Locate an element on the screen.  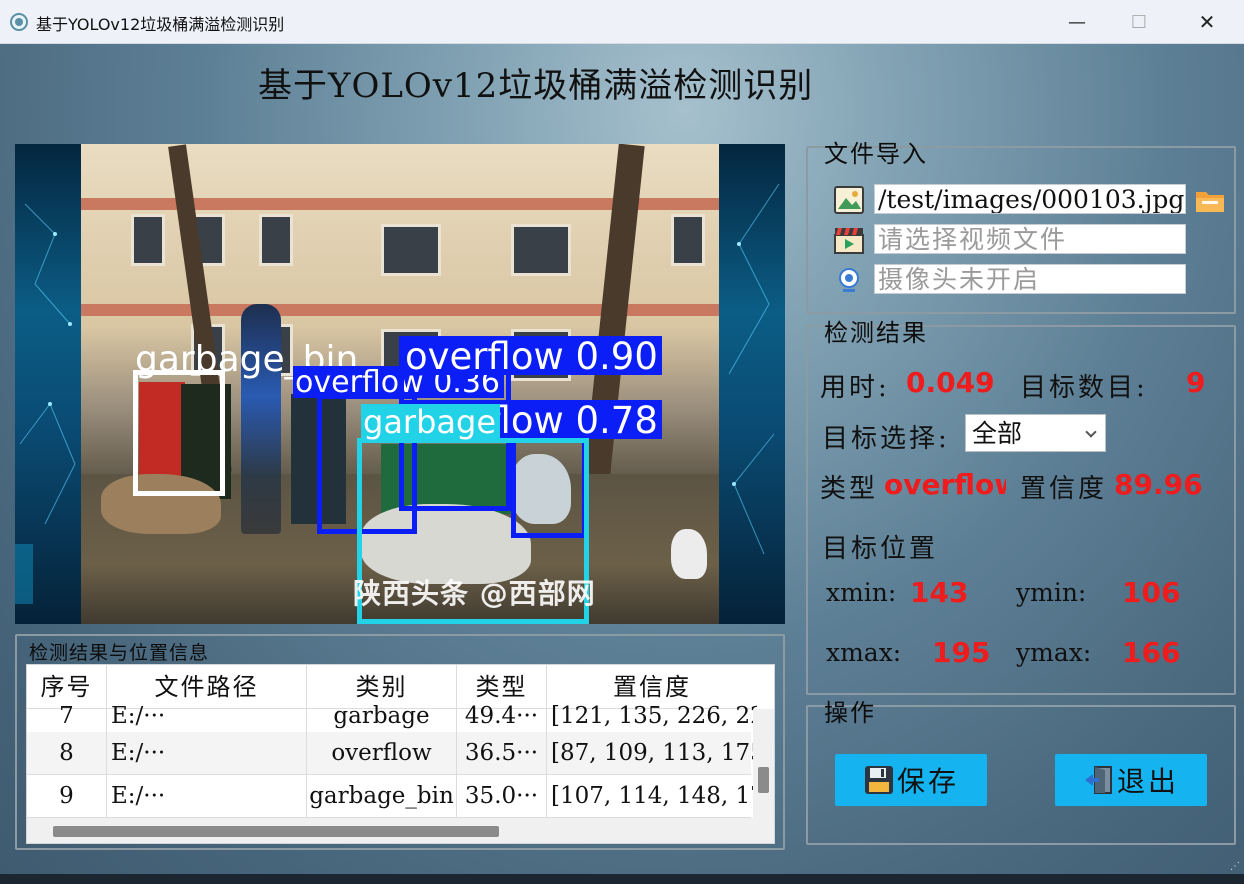
exit-button-label: 退出 is located at coordinates (1147, 781).